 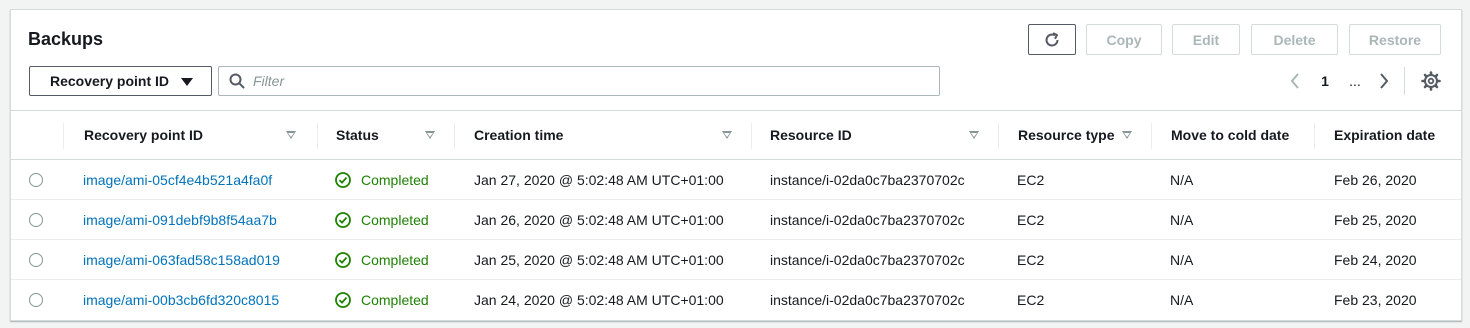 I want to click on restore-button: Restore, so click(x=1395, y=39).